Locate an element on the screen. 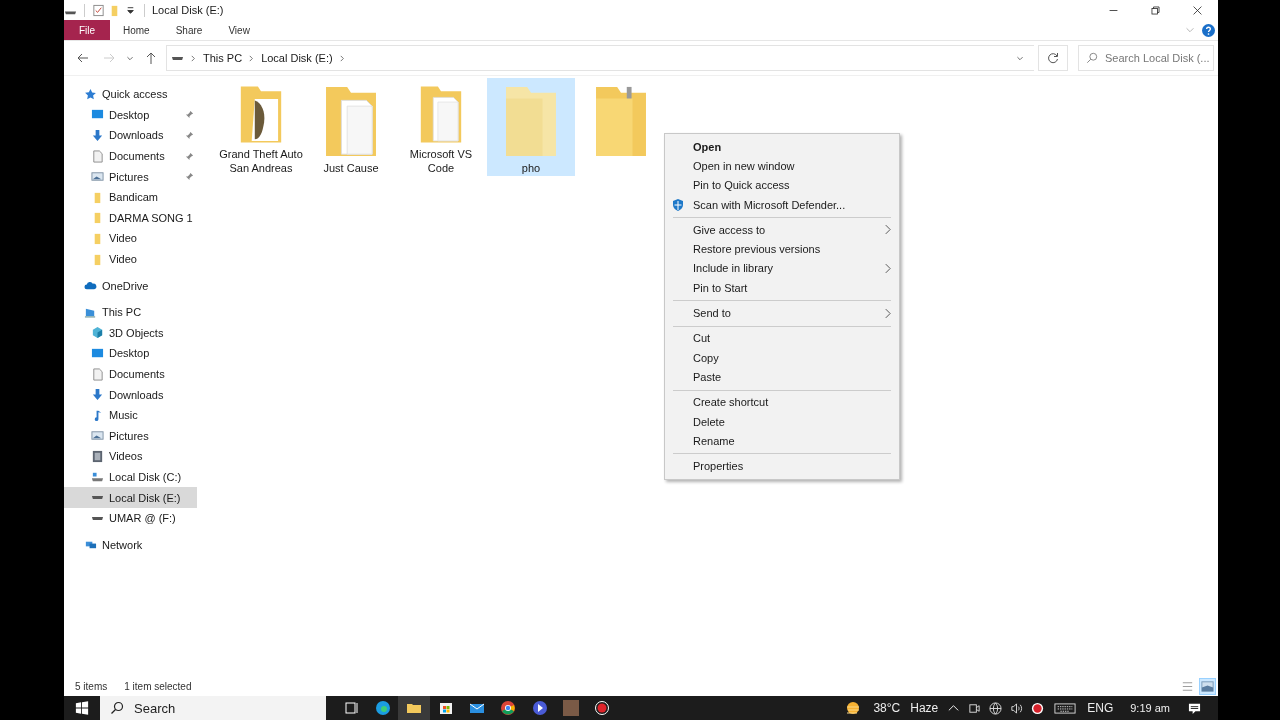  close-icon is located at coordinates (1197, 10).